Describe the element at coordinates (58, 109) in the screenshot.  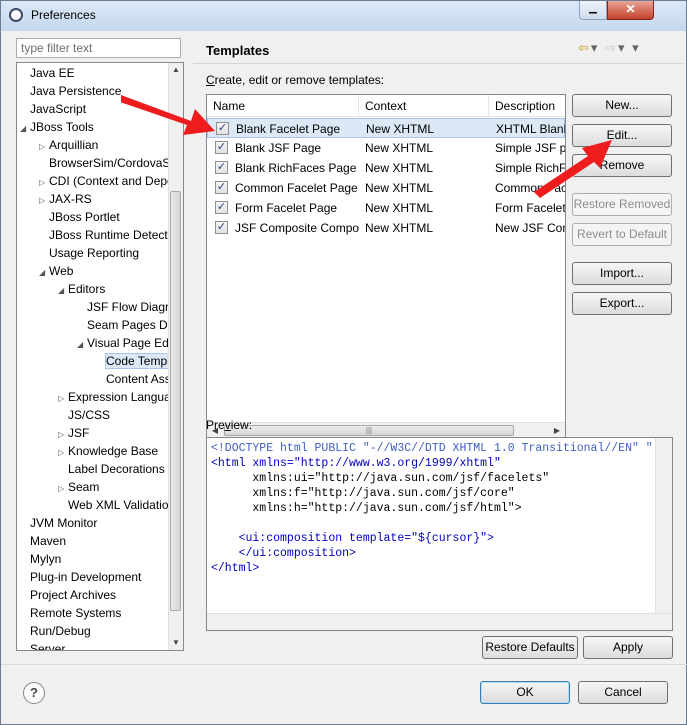
I see `tree-item-label: JavaScript` at that location.